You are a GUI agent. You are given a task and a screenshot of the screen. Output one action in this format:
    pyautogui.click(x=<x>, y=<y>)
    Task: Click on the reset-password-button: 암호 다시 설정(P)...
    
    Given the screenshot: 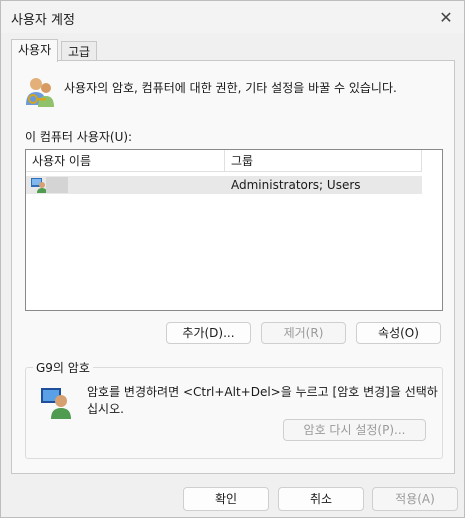 What is the action you would take?
    pyautogui.click(x=354, y=430)
    